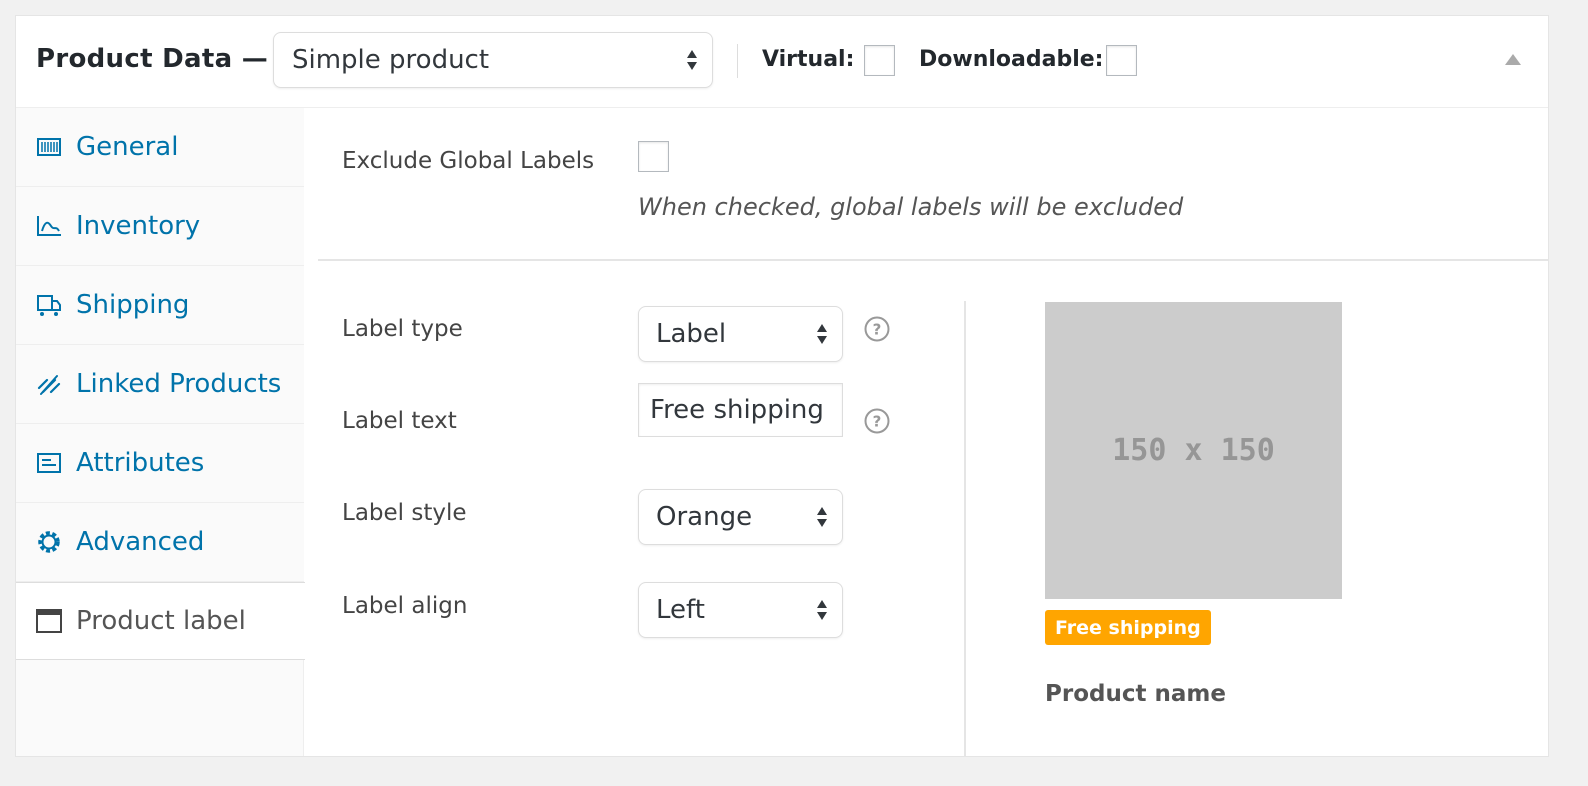 The width and height of the screenshot is (1588, 786). What do you see at coordinates (1121, 60) in the screenshot?
I see `downloadable-checkbox` at bounding box center [1121, 60].